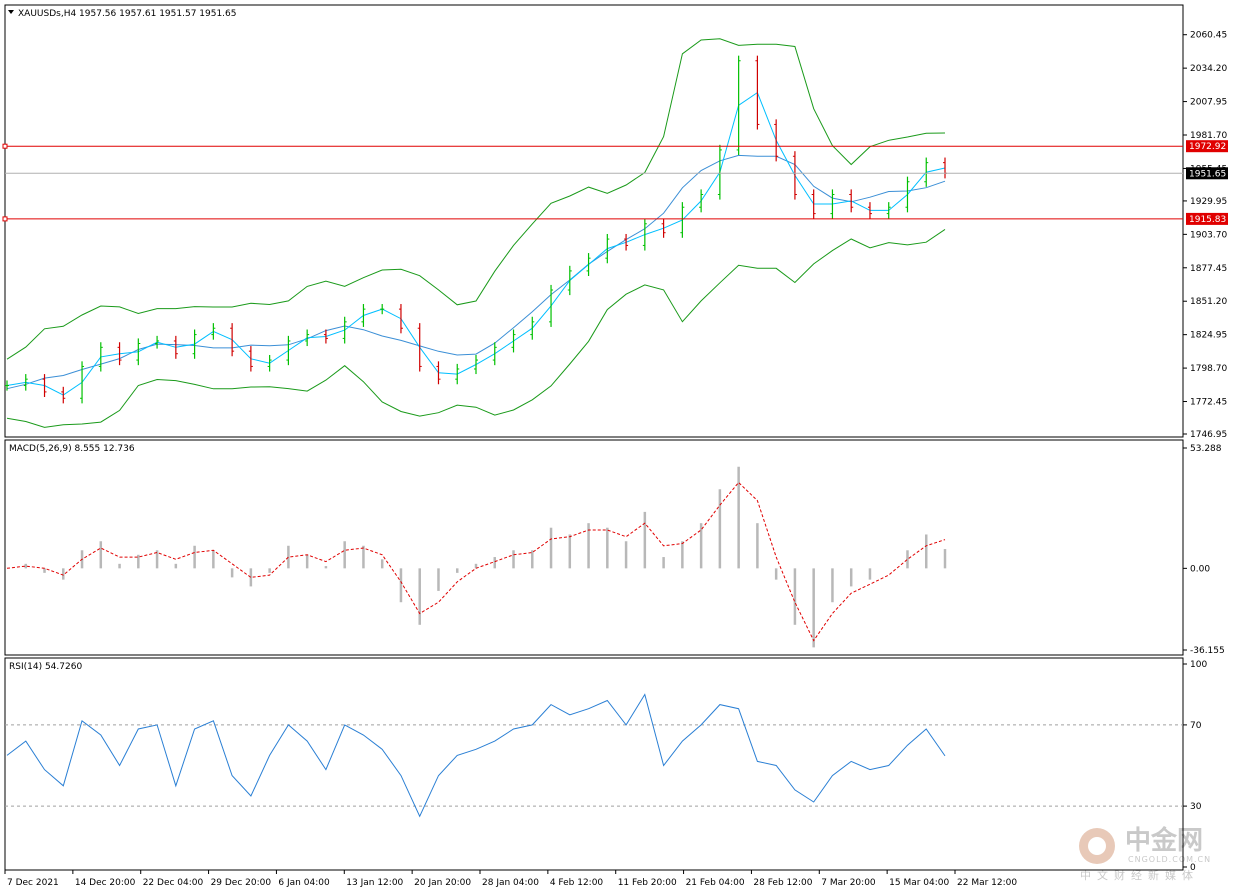 This screenshot has width=1234, height=895. I want to click on price-tick-label: 2007.95, so click(1208, 103).